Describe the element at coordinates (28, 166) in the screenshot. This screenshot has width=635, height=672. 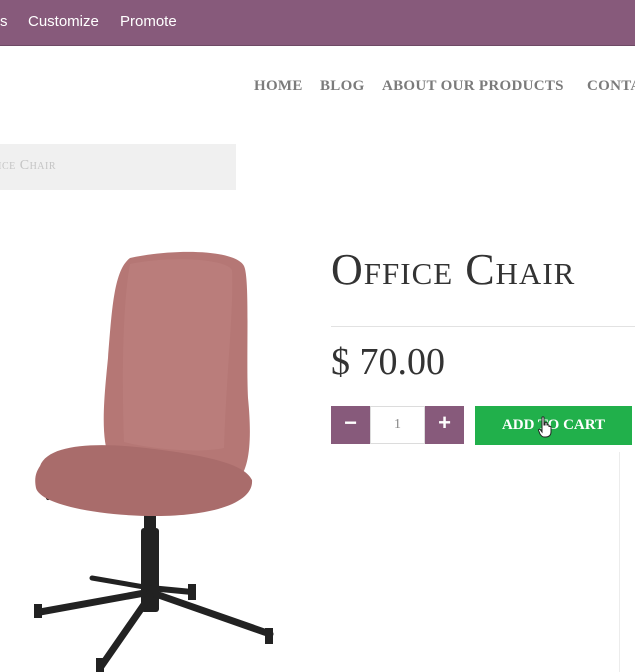
I see `breadcrumb-item: ffice Chair` at that location.